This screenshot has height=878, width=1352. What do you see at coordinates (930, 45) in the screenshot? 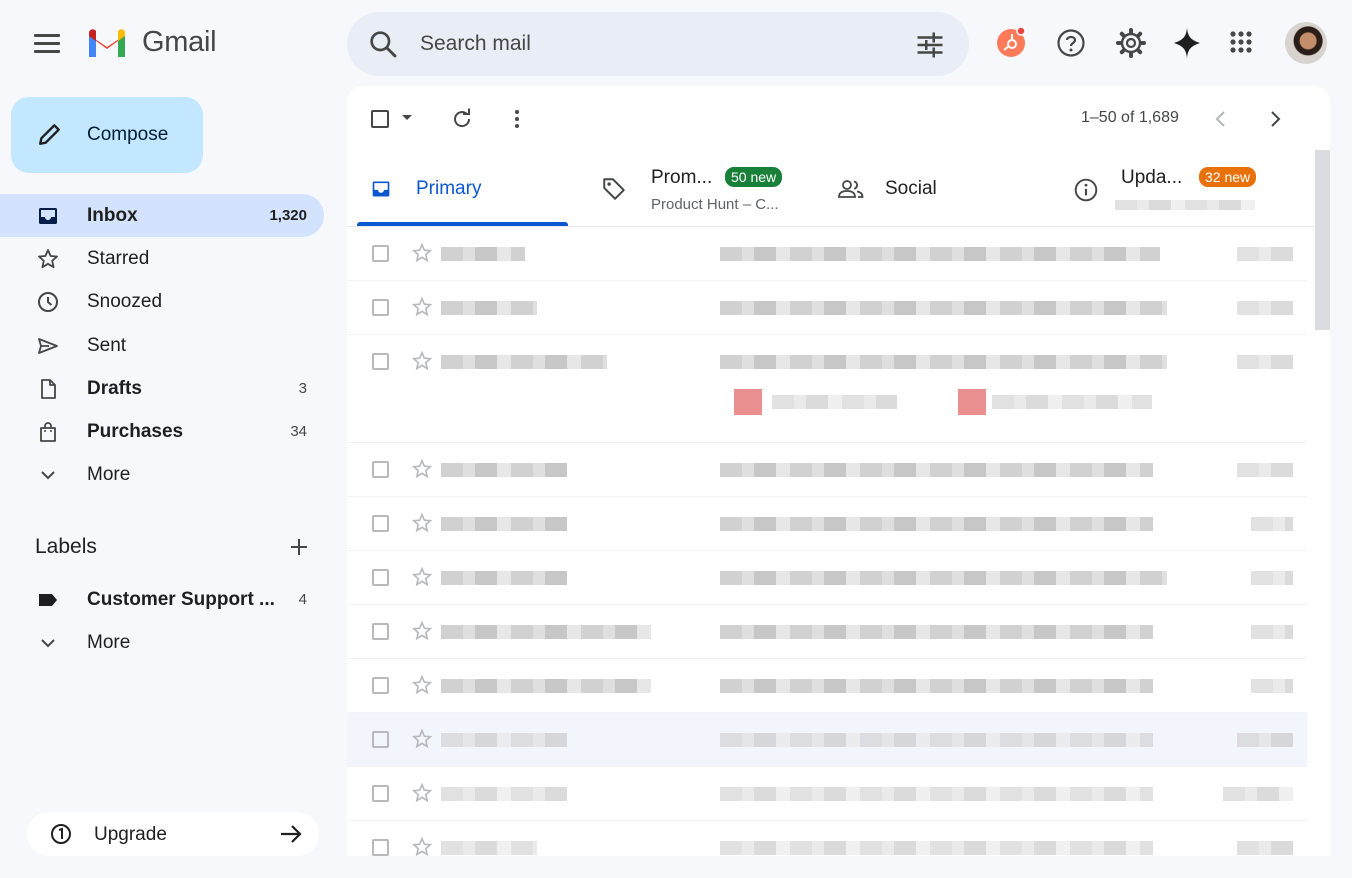
I see `tune-icon` at bounding box center [930, 45].